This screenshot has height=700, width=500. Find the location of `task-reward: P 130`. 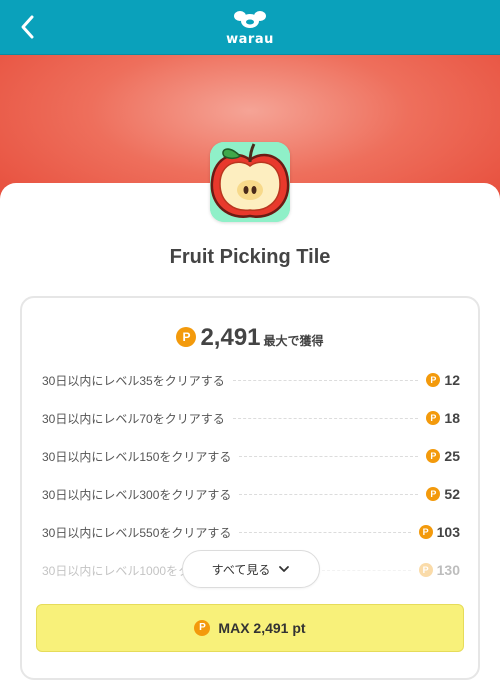

task-reward: P 130 is located at coordinates (439, 570).